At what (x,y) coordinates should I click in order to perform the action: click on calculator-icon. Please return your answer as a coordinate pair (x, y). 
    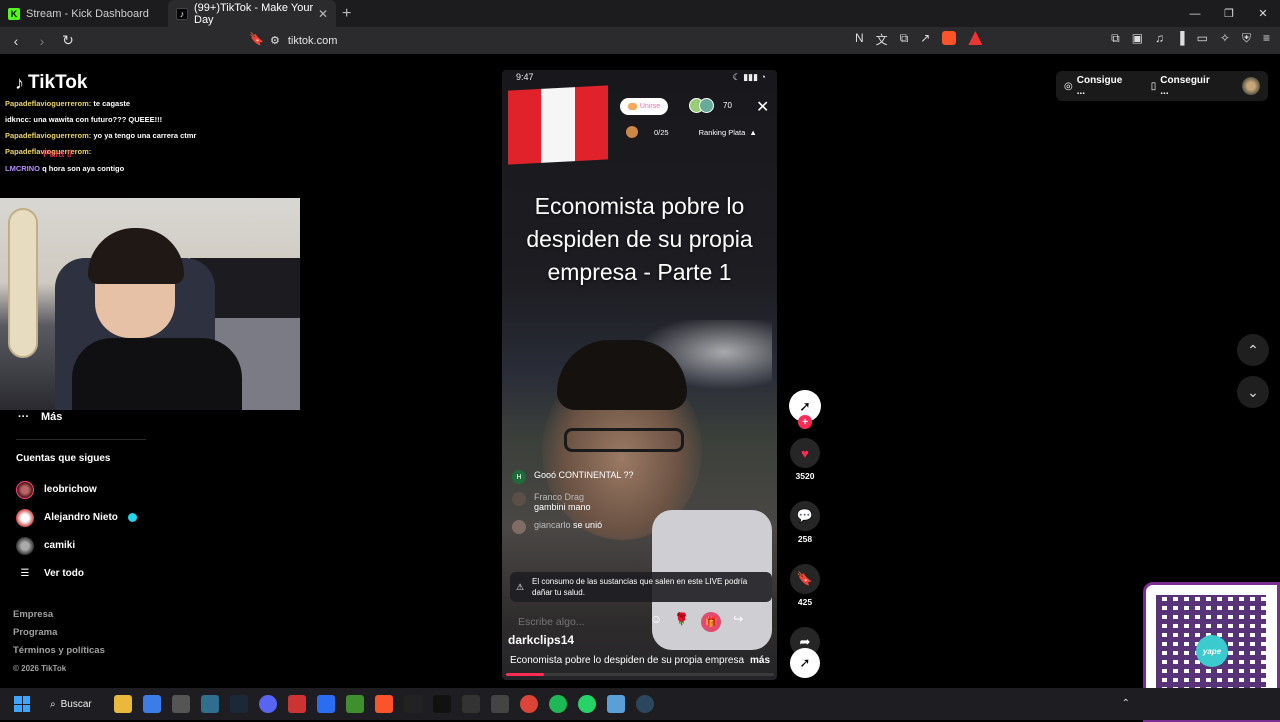
    Looking at the image, I should click on (499, 704).